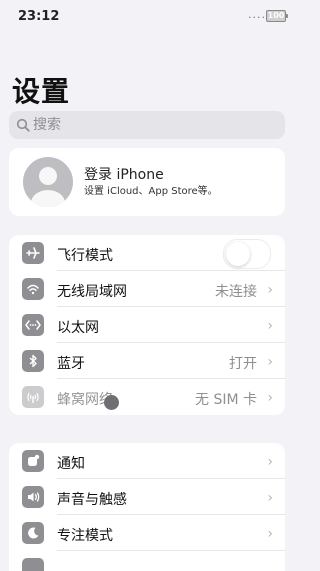 The height and width of the screenshot is (571, 320). Describe the element at coordinates (33, 361) in the screenshot. I see `bluetooth-icon` at that location.